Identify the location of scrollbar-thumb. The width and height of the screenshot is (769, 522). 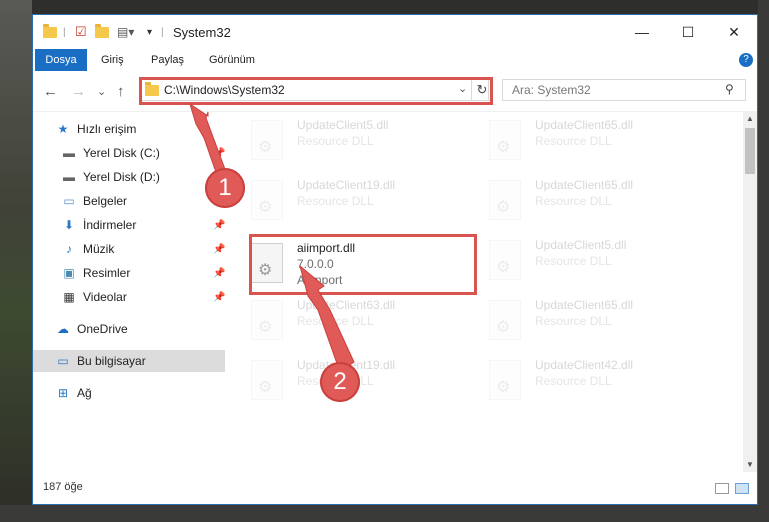
(750, 151).